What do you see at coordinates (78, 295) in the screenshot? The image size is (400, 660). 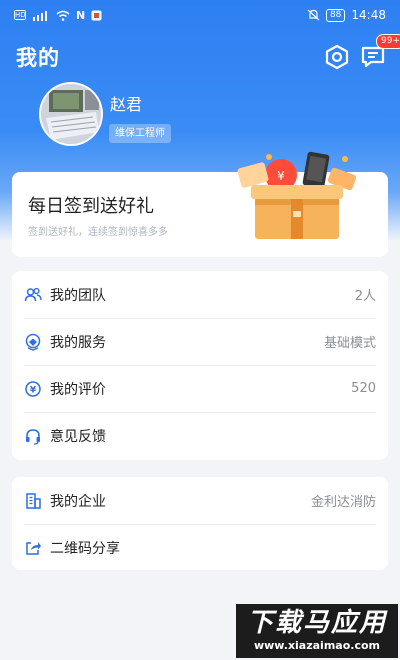 I see `menu-label: 我的团队` at bounding box center [78, 295].